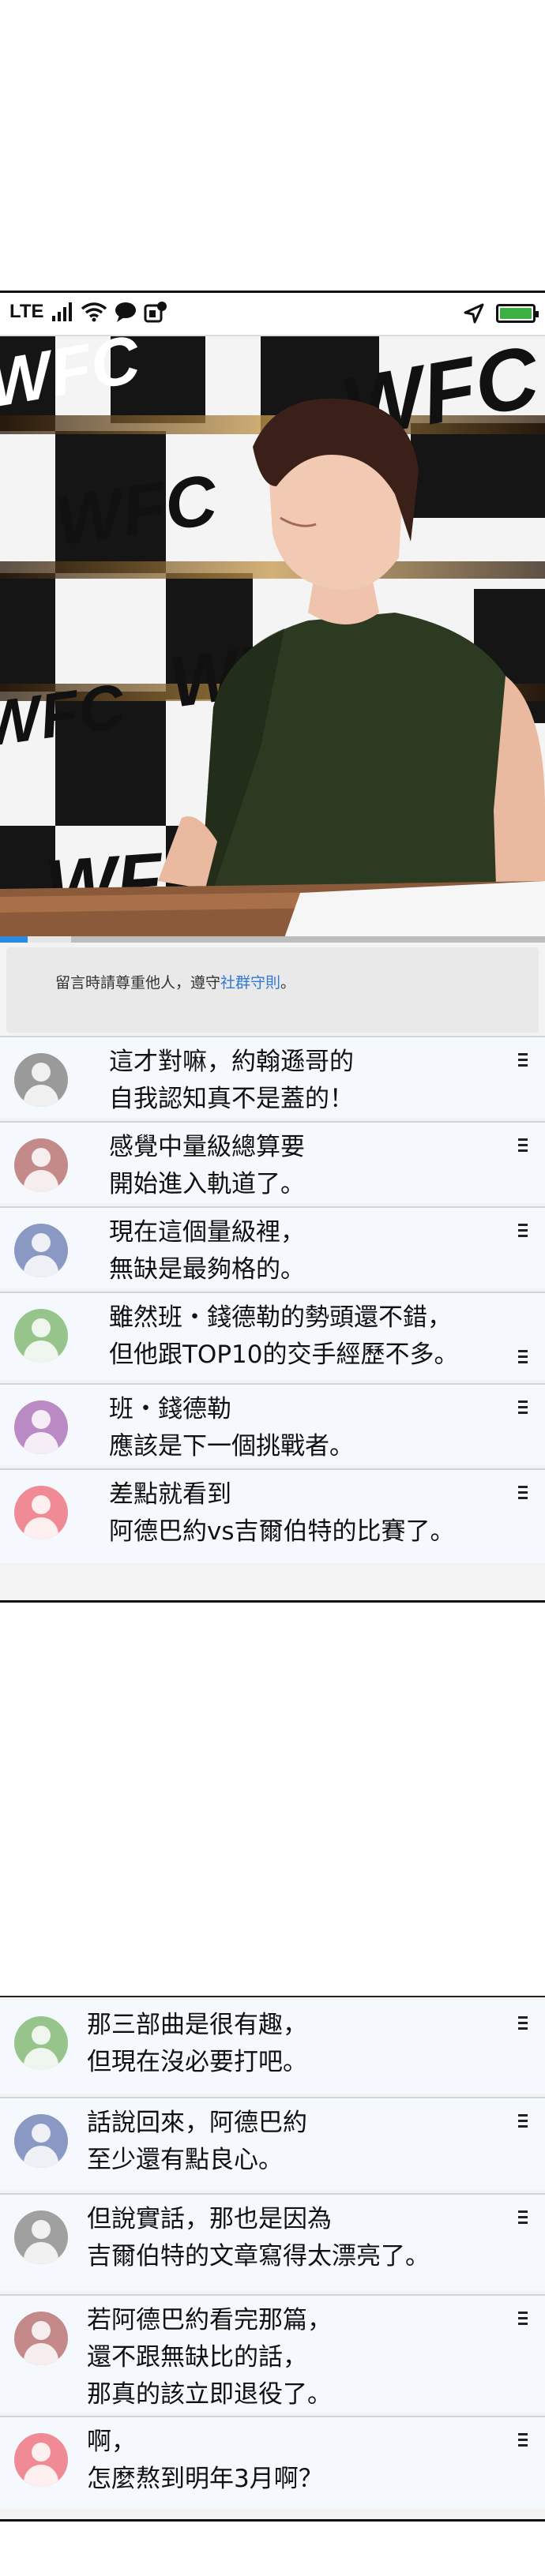  Describe the element at coordinates (272, 314) in the screenshot. I see `status-bar: LTE` at that location.